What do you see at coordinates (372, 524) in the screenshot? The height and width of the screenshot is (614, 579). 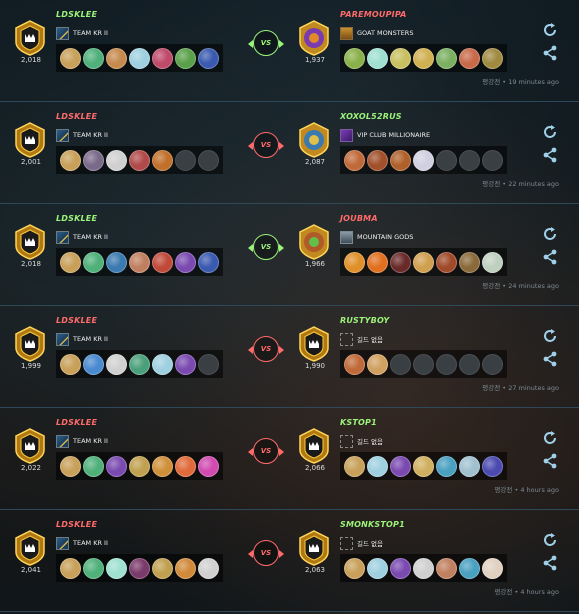 I see `player-name: SMONKSTOP1` at bounding box center [372, 524].